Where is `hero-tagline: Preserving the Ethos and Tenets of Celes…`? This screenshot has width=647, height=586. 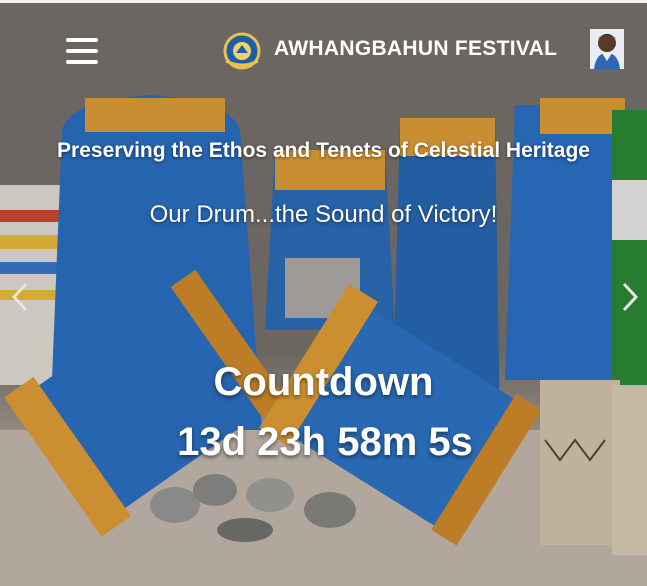
hero-tagline: Preserving the Ethos and Tenets of Celes… is located at coordinates (323, 150).